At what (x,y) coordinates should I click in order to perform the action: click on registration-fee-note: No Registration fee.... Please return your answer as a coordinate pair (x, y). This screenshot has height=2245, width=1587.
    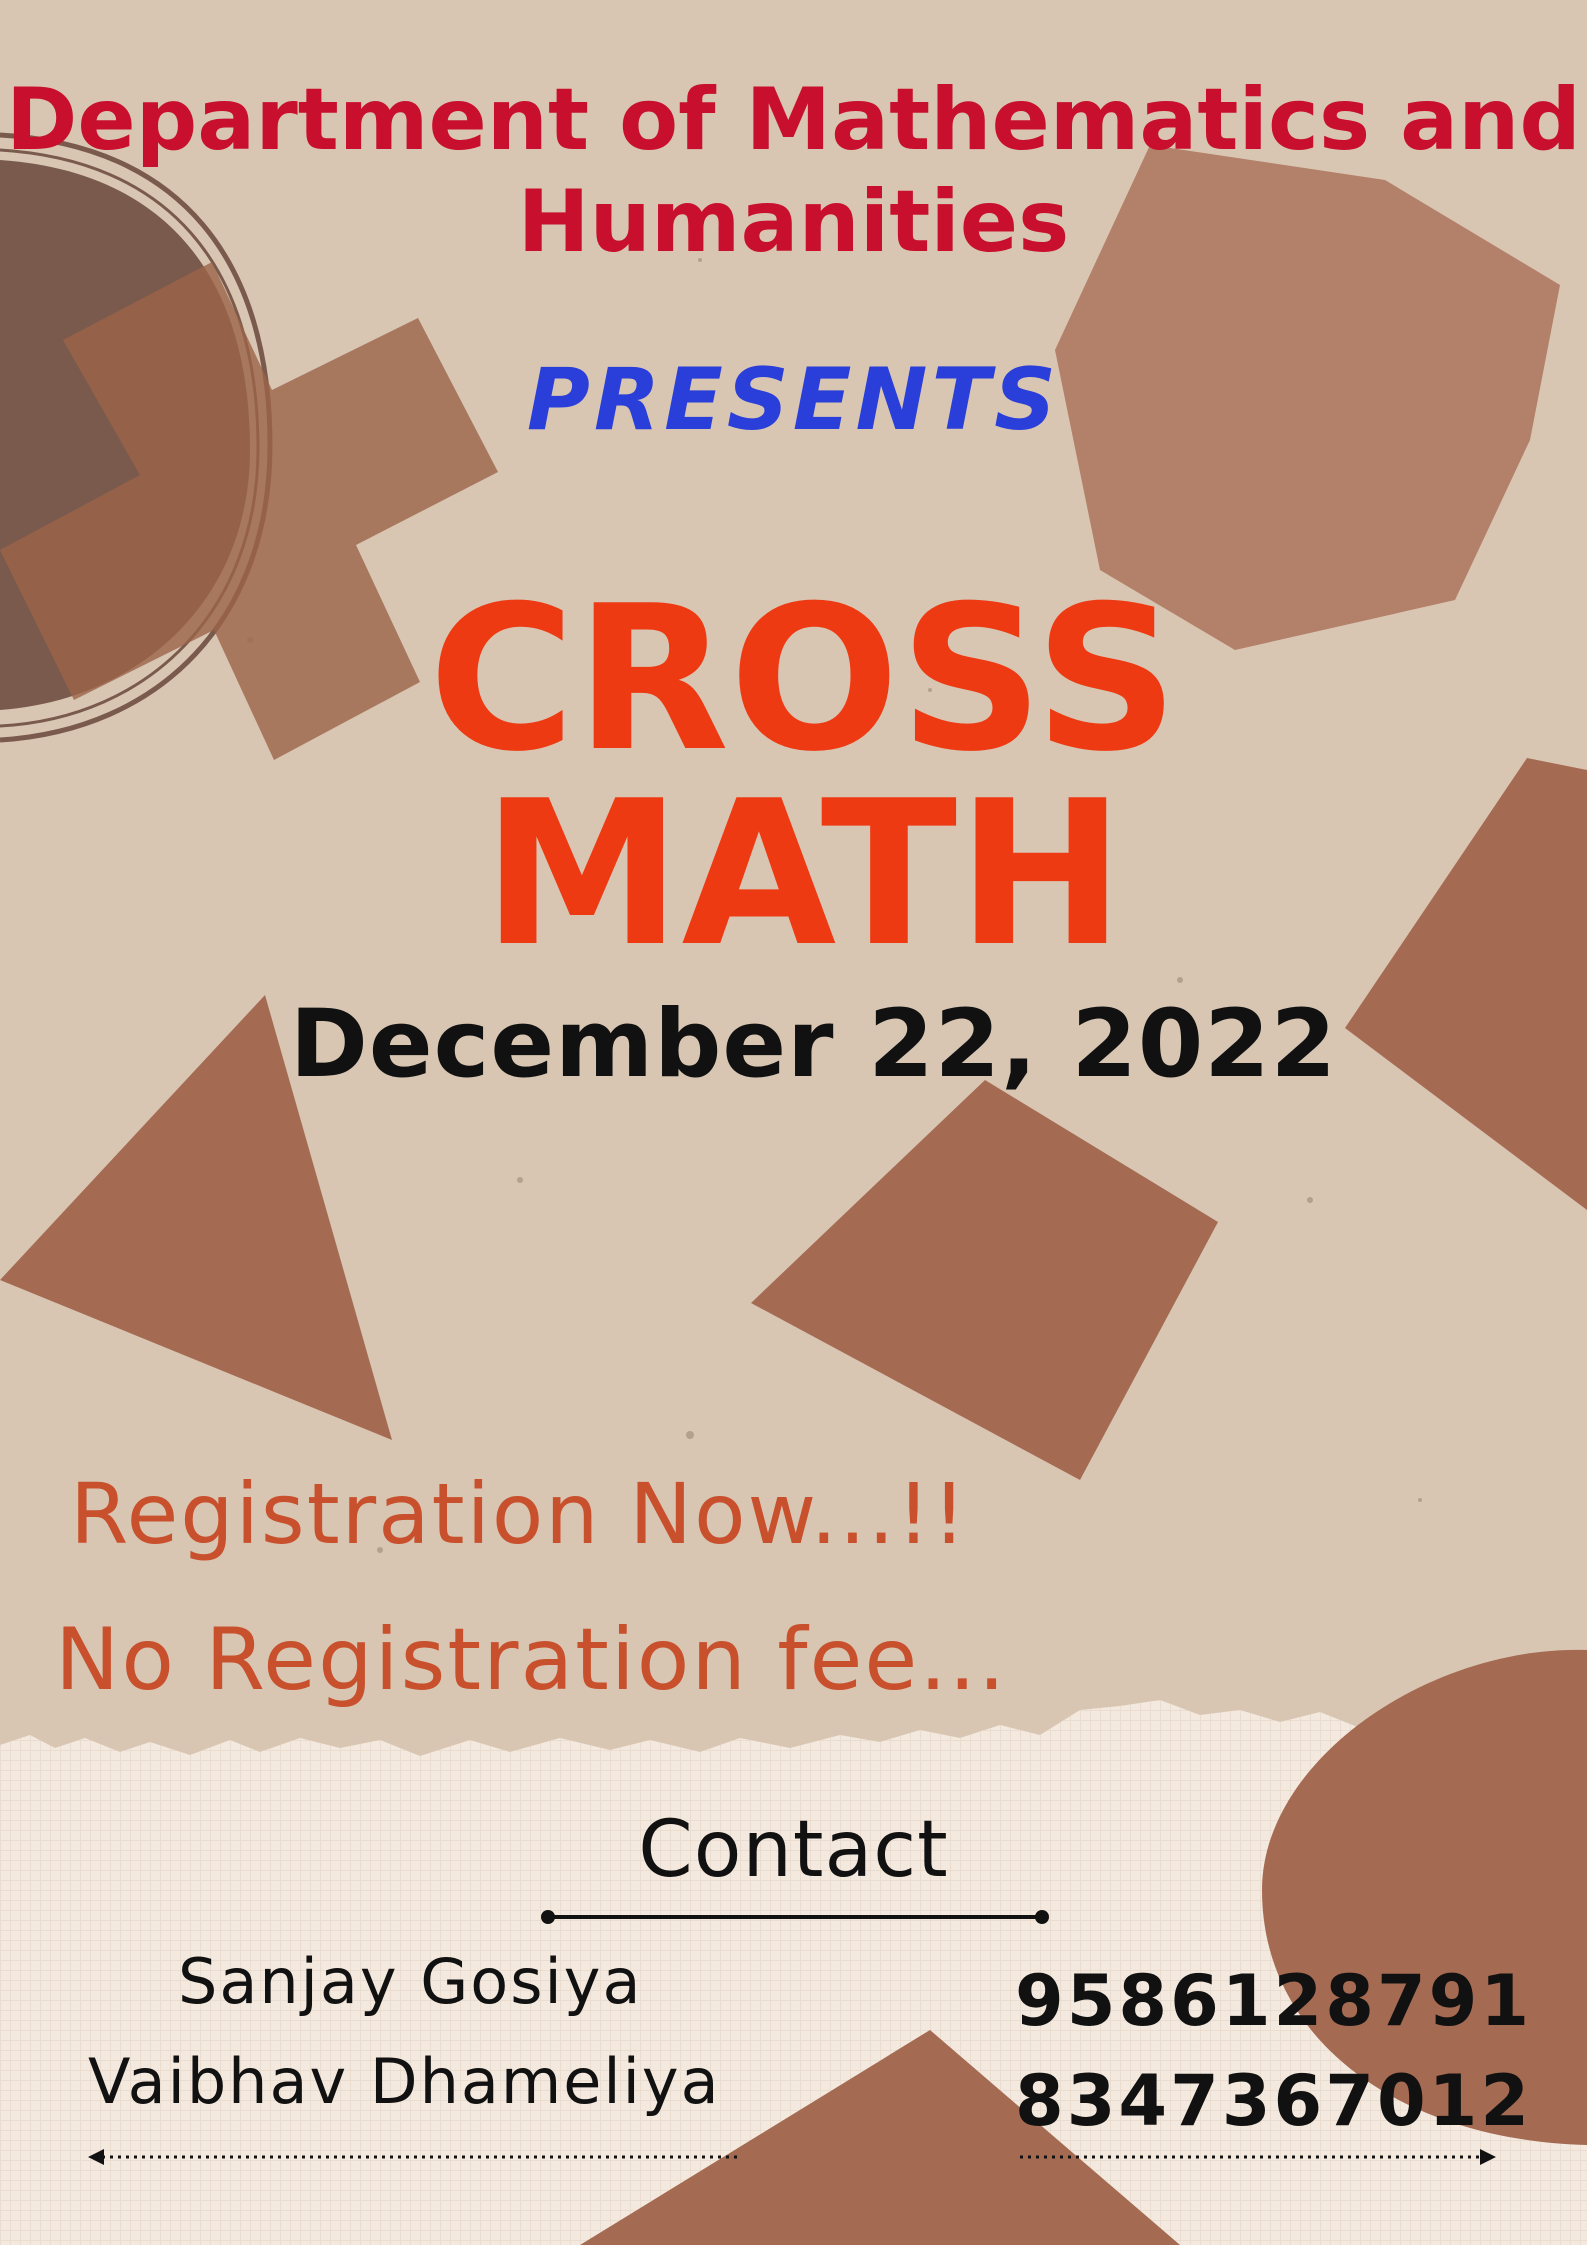
    Looking at the image, I should click on (531, 1660).